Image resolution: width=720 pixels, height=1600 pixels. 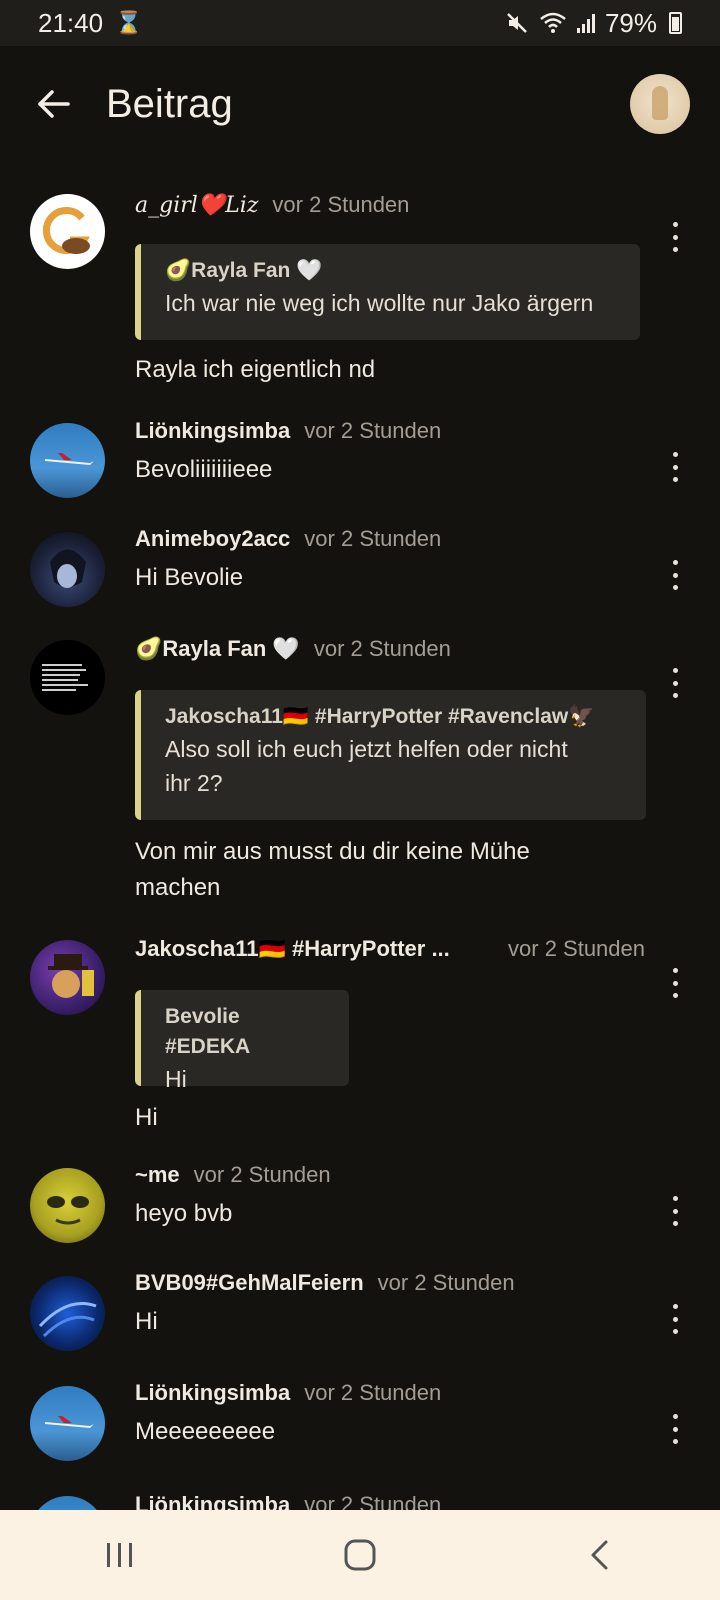 What do you see at coordinates (184, 1213) in the screenshot?
I see `comment-text: heyo bvb` at bounding box center [184, 1213].